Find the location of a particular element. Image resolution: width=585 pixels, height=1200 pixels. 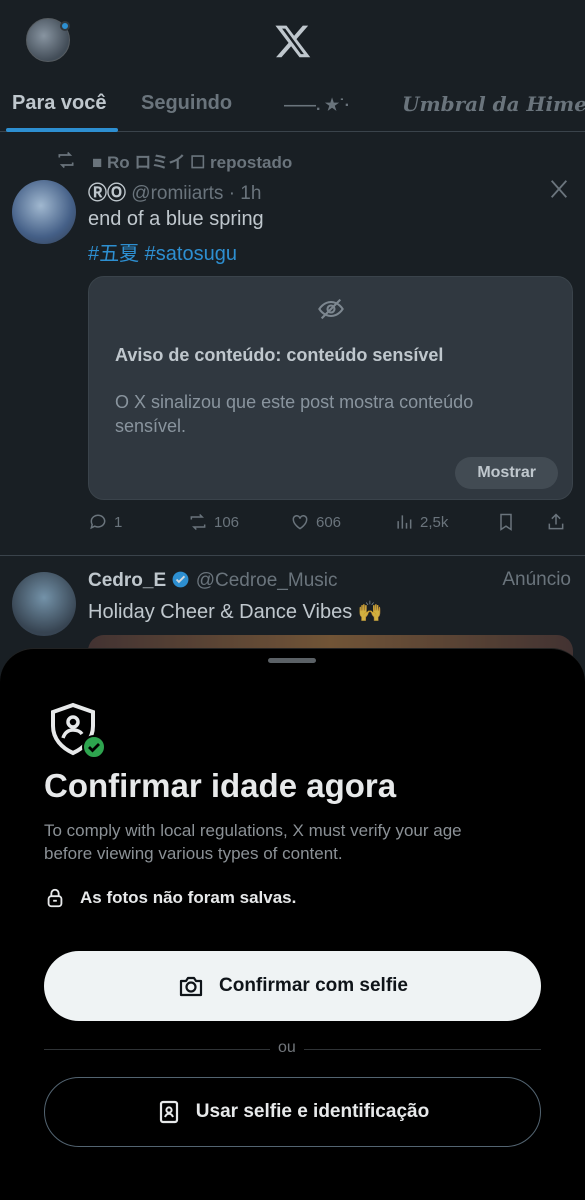

or-divider-text: ou is located at coordinates (287, 1048).